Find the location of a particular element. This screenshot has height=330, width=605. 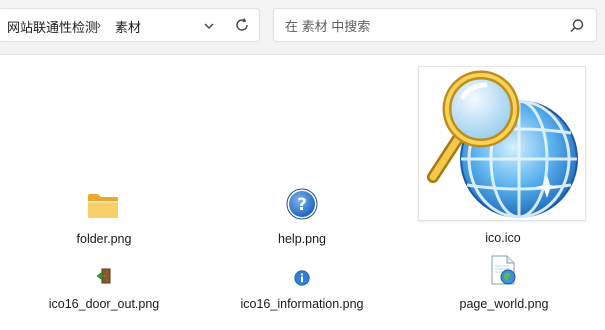

file-item-door-out: ico16_door_out.png is located at coordinates (104, 293).